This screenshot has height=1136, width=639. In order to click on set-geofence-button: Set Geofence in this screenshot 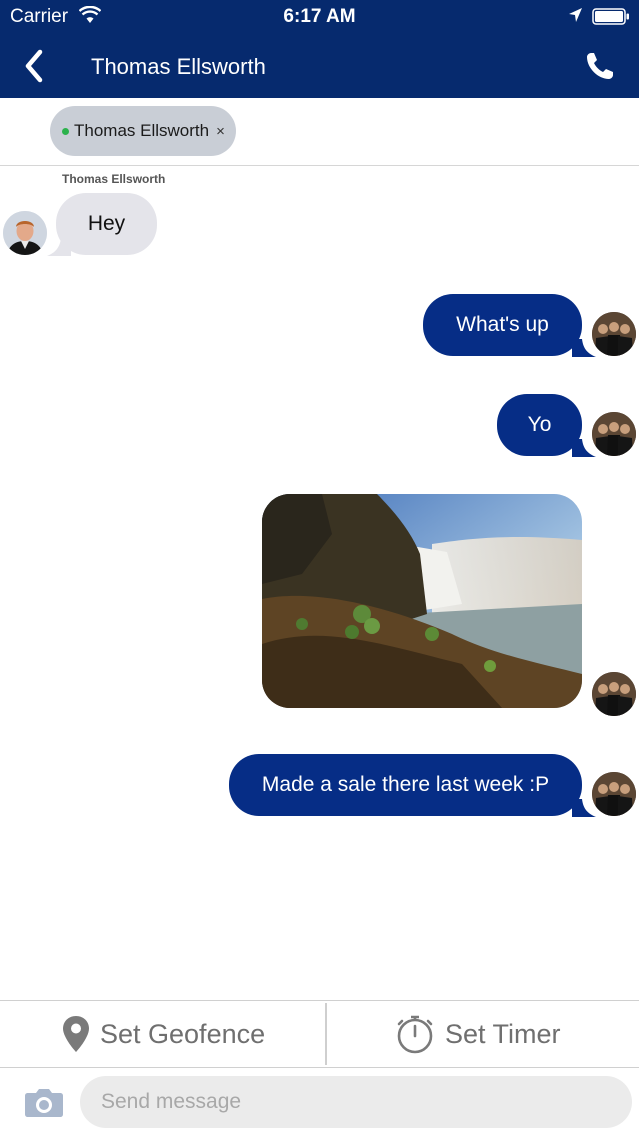, I will do `click(163, 1034)`.